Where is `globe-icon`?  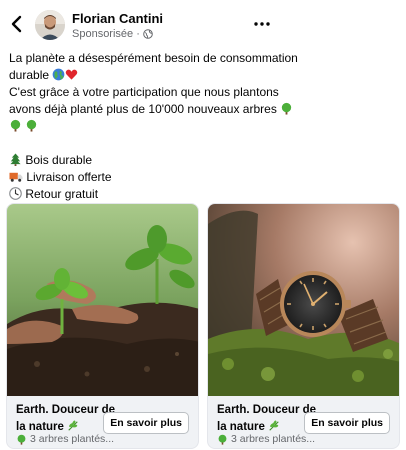
globe-icon is located at coordinates (148, 34).